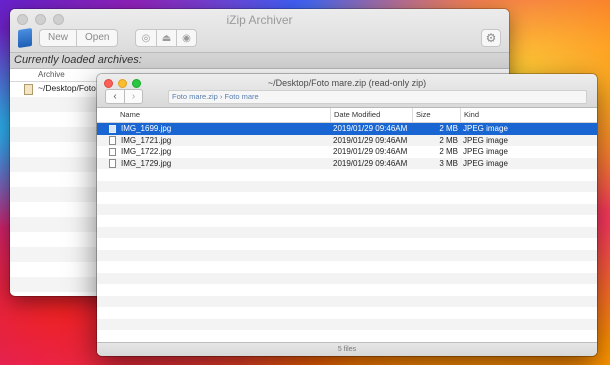 The image size is (610, 365). What do you see at coordinates (25, 38) in the screenshot?
I see `izip-app-icon` at bounding box center [25, 38].